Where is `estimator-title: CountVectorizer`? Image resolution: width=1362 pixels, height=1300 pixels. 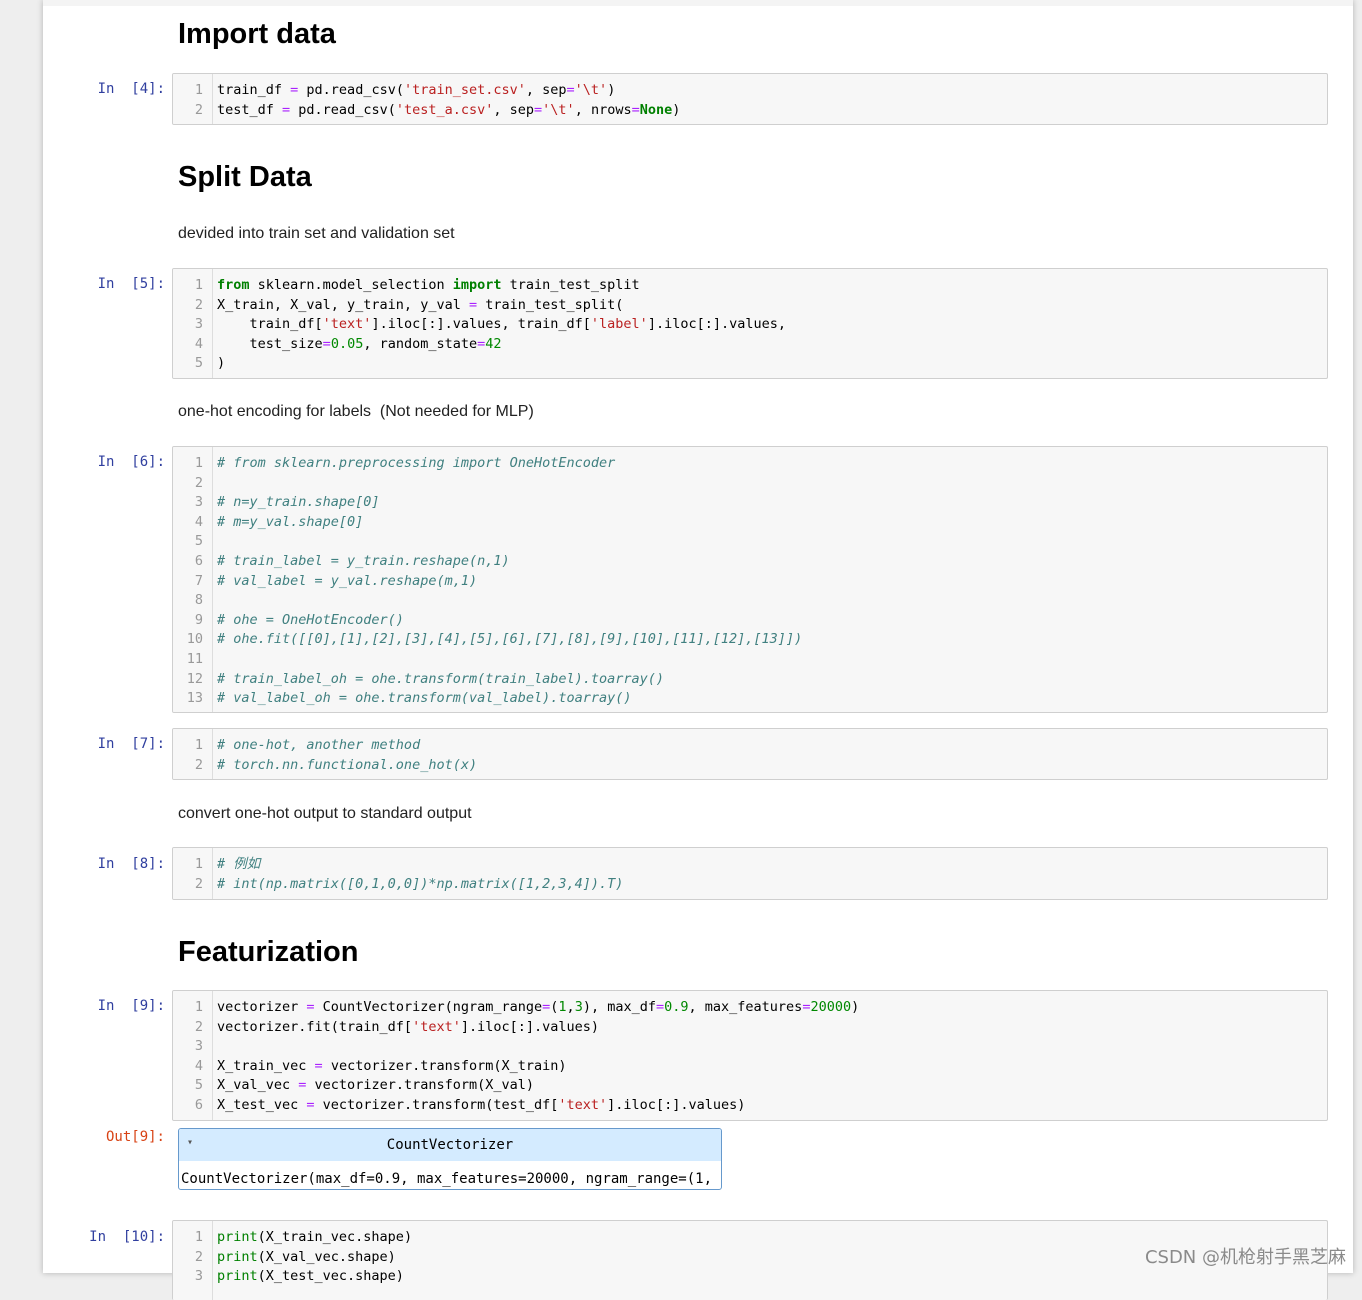
estimator-title: CountVectorizer is located at coordinates (450, 1145).